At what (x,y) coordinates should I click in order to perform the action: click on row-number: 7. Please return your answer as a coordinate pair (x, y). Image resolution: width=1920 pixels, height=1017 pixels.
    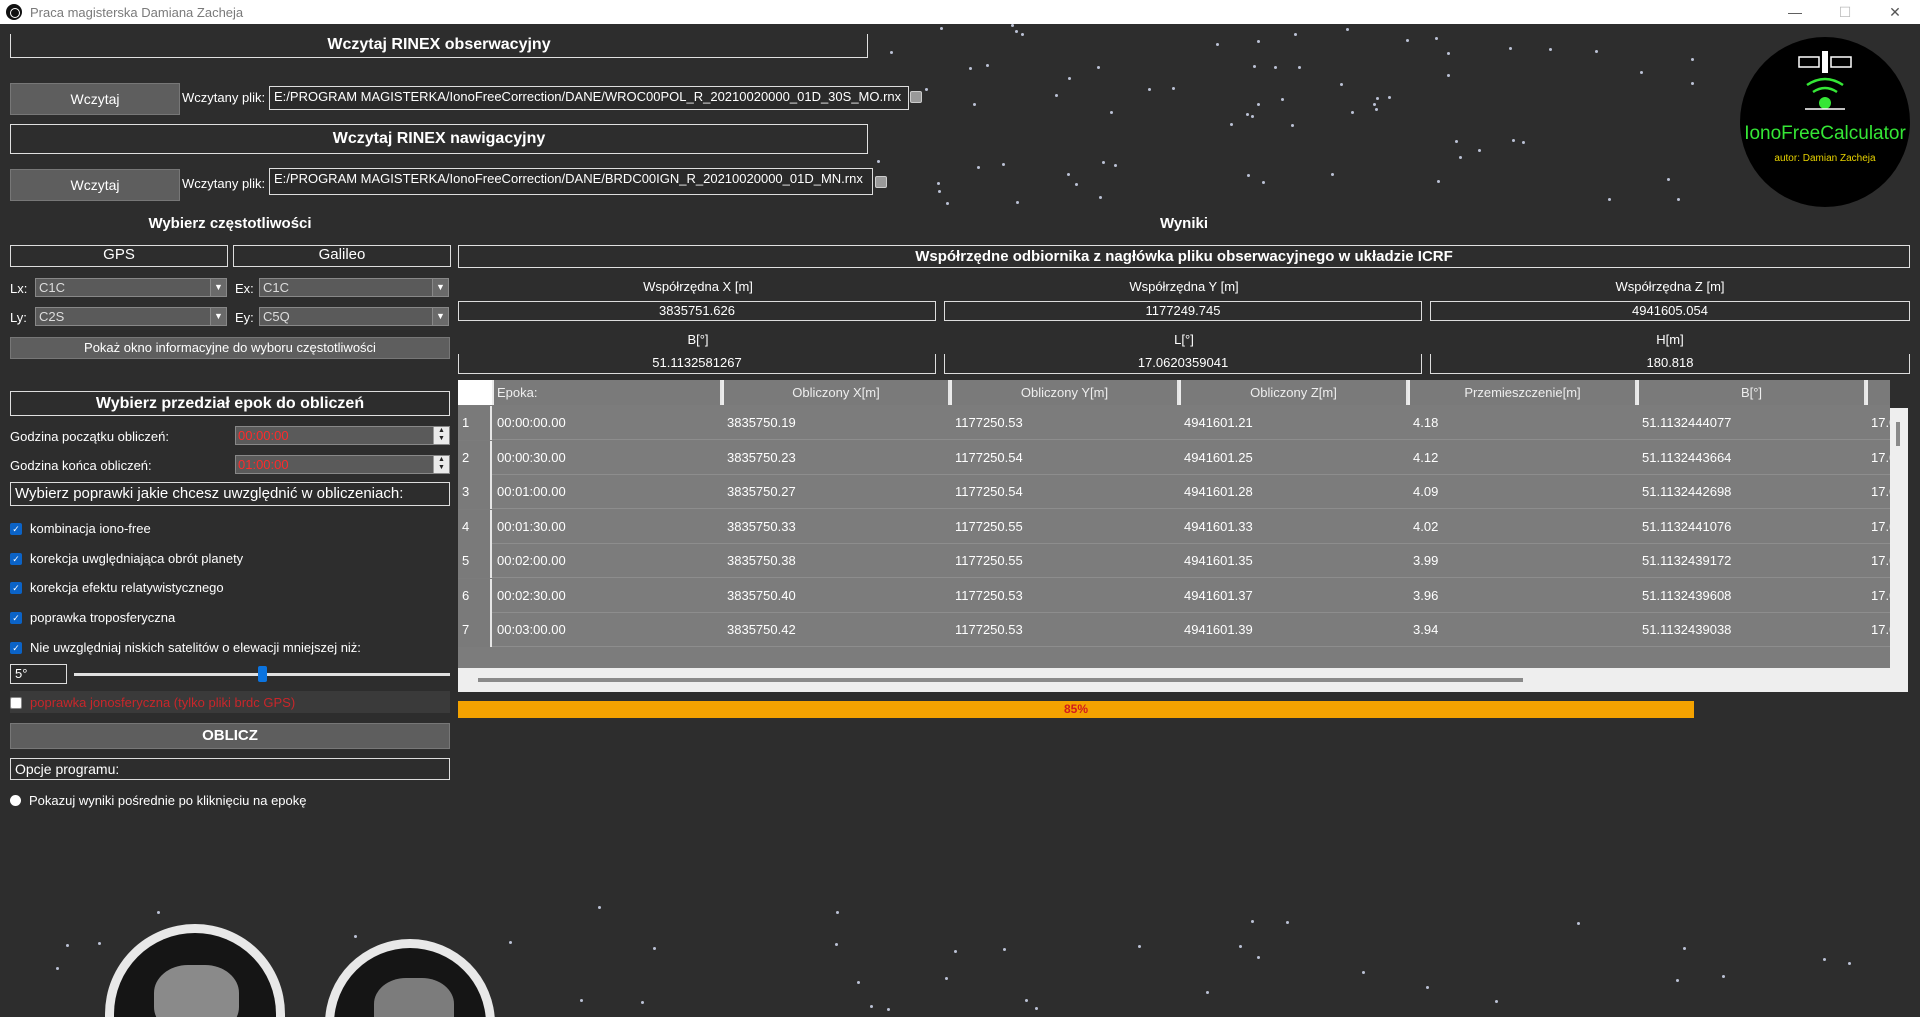
    Looking at the image, I should click on (475, 630).